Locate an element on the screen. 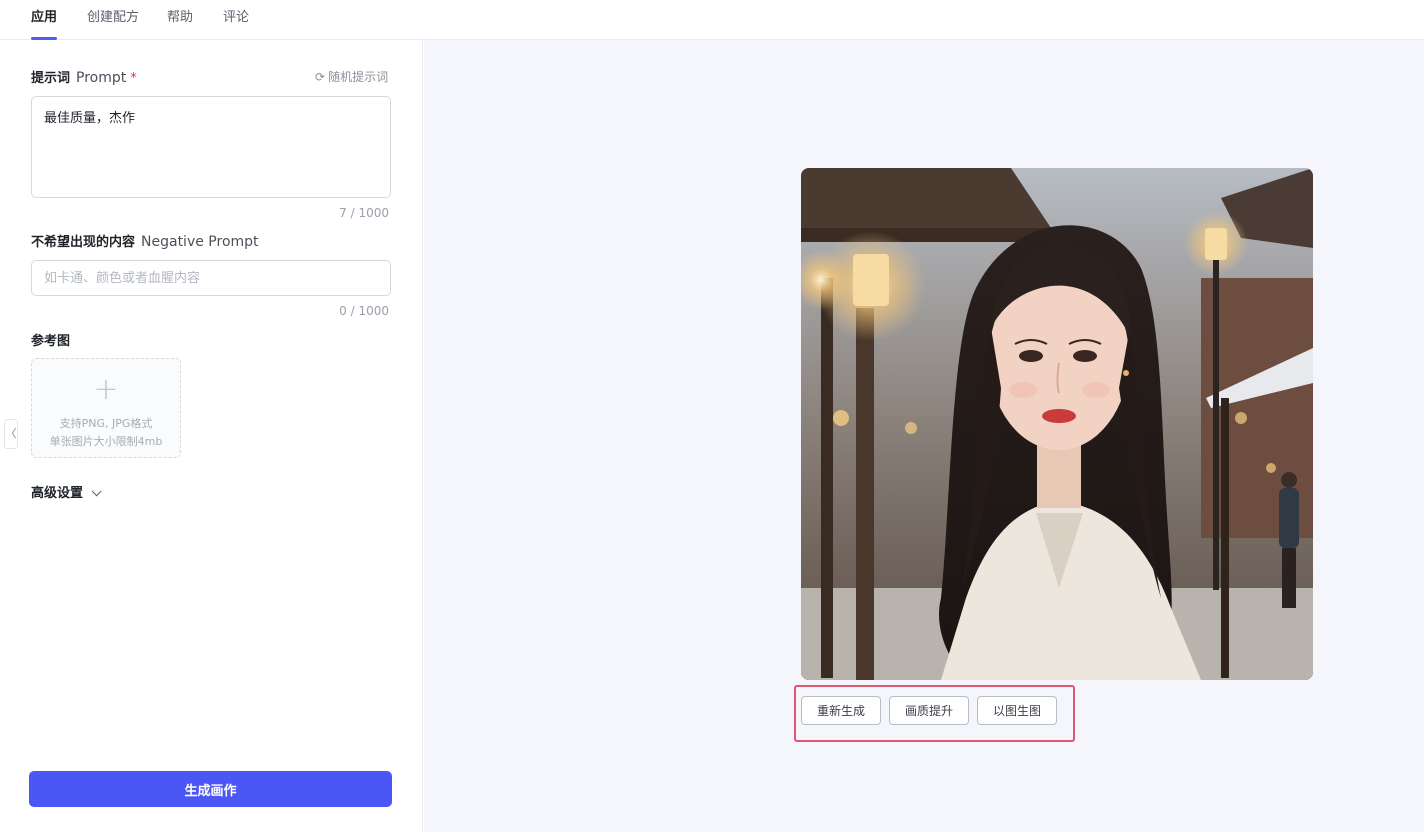  random-prompt-button: ⟳ 随机提示词 is located at coordinates (351, 76).